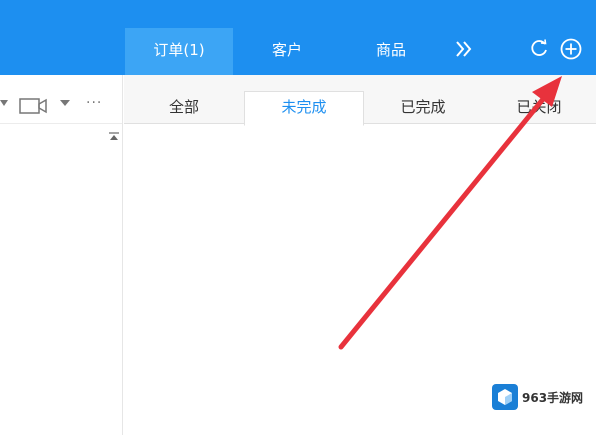 This screenshot has height=435, width=596. What do you see at coordinates (391, 51) in the screenshot?
I see `tab-products: 商品` at bounding box center [391, 51].